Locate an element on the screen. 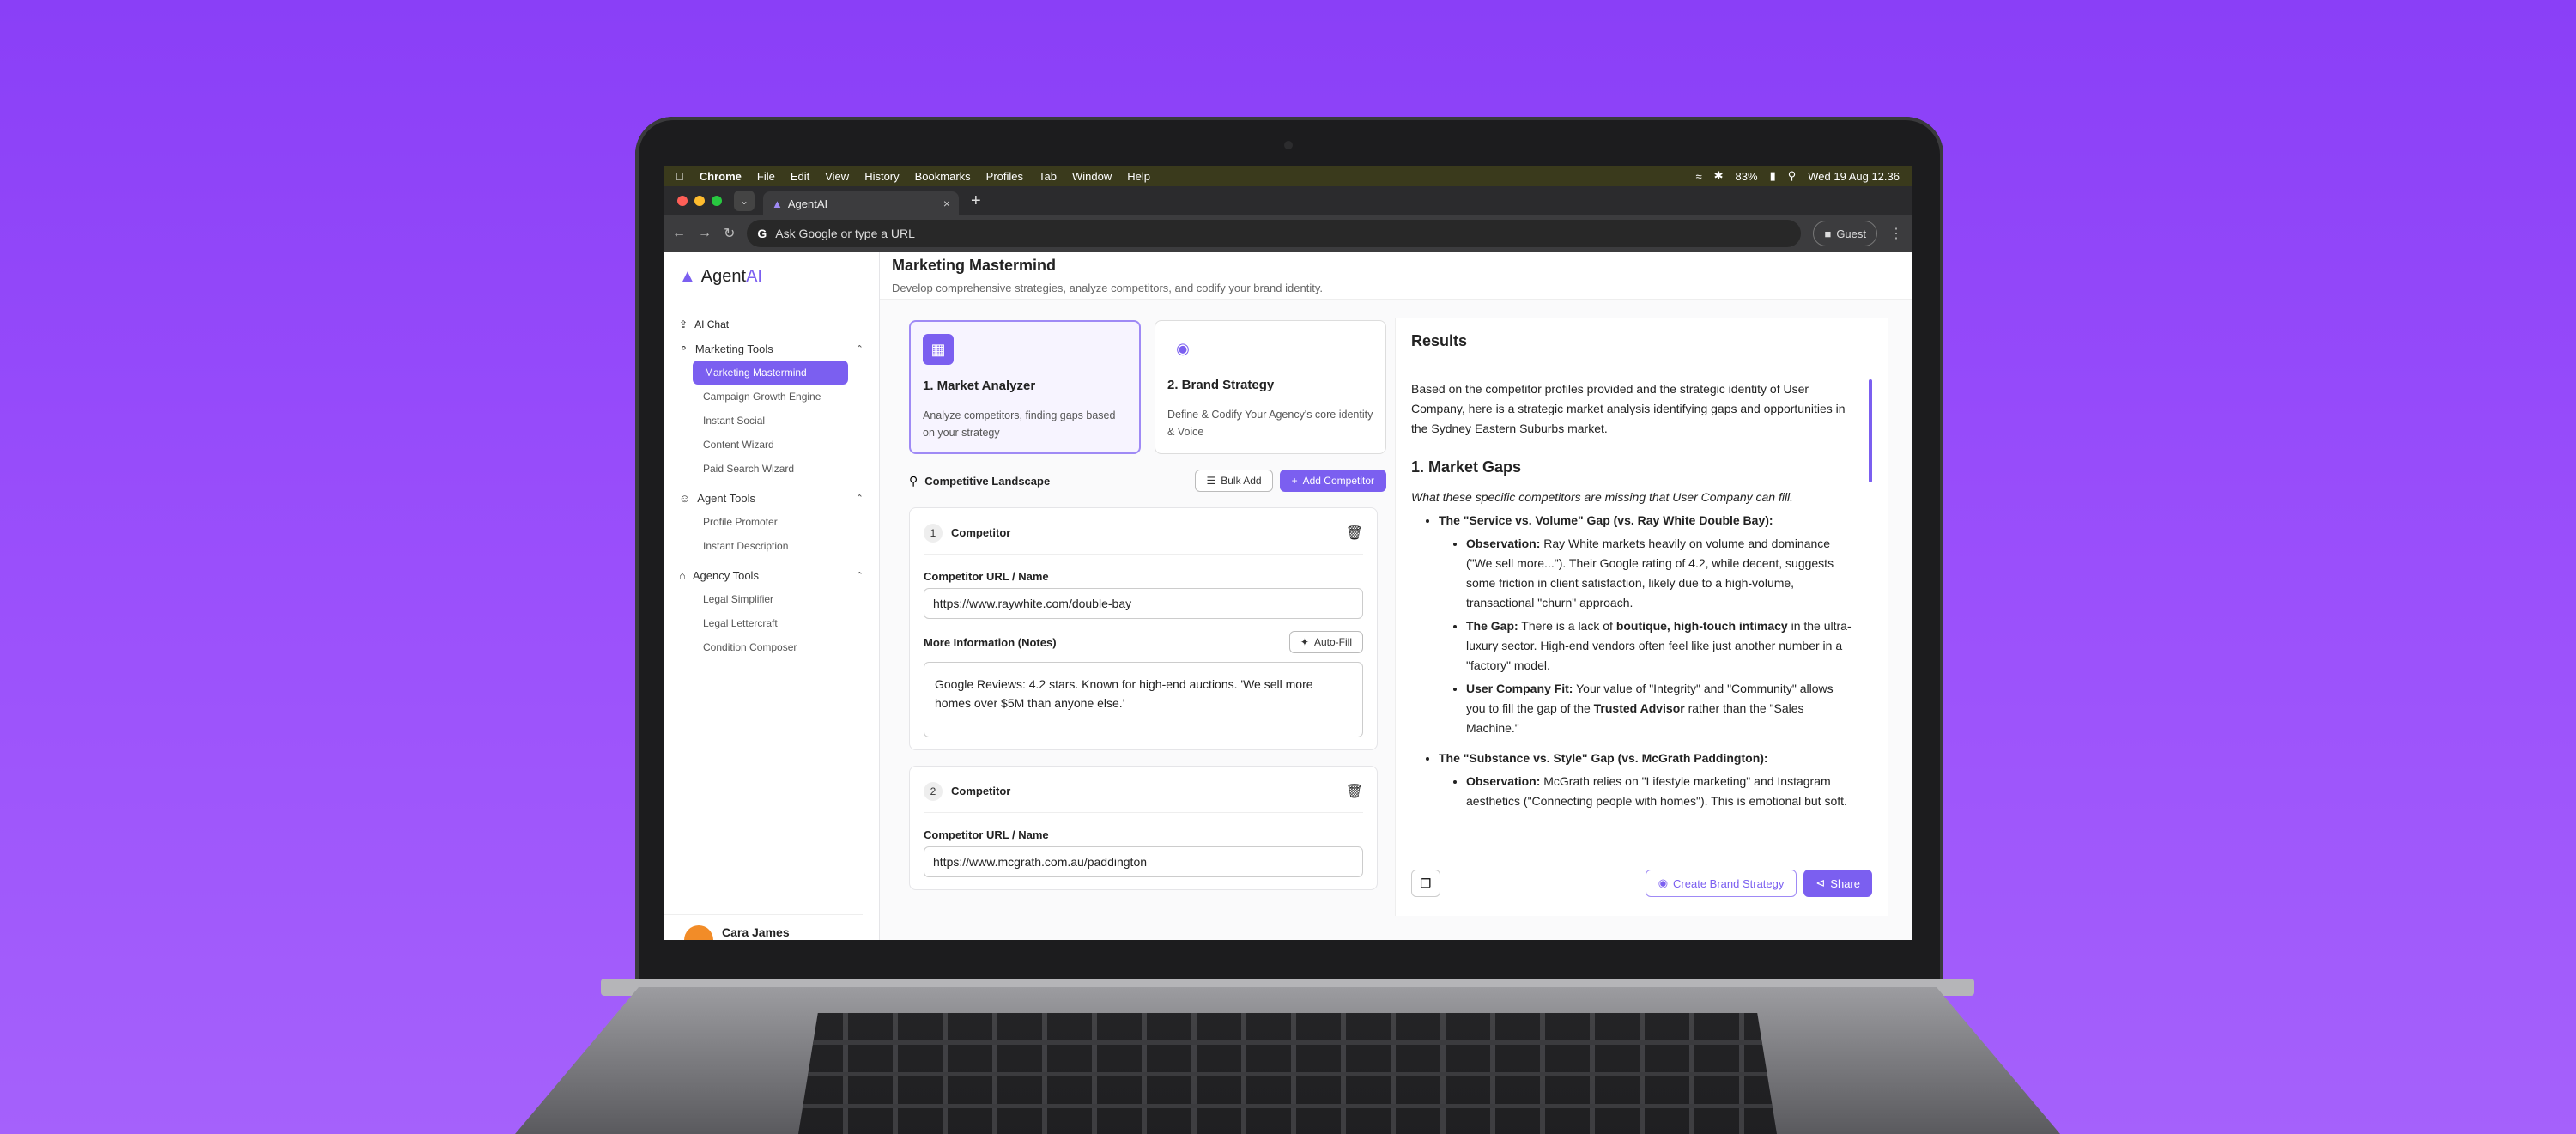 This screenshot has height=1134, width=2576. competitor-url-input: https://www.raywhite.com/double-bay is located at coordinates (1143, 603).